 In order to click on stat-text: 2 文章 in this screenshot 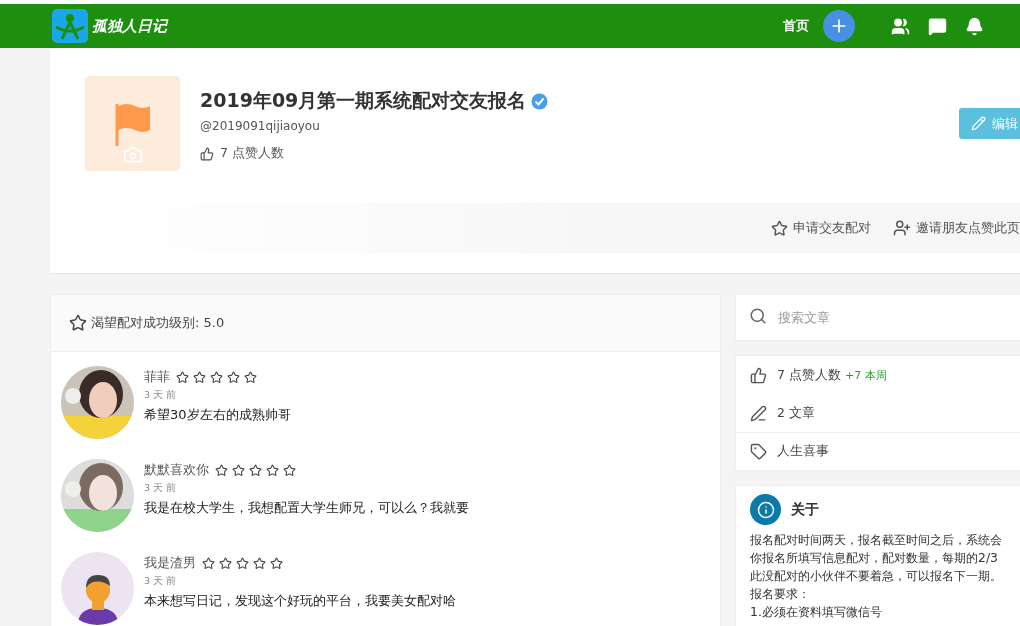, I will do `click(796, 413)`.